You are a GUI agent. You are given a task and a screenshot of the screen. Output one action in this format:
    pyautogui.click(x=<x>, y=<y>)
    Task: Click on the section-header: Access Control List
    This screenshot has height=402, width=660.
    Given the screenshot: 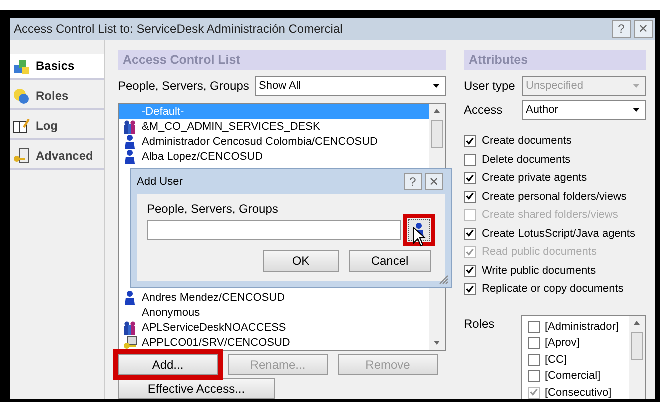 What is the action you would take?
    pyautogui.click(x=282, y=60)
    